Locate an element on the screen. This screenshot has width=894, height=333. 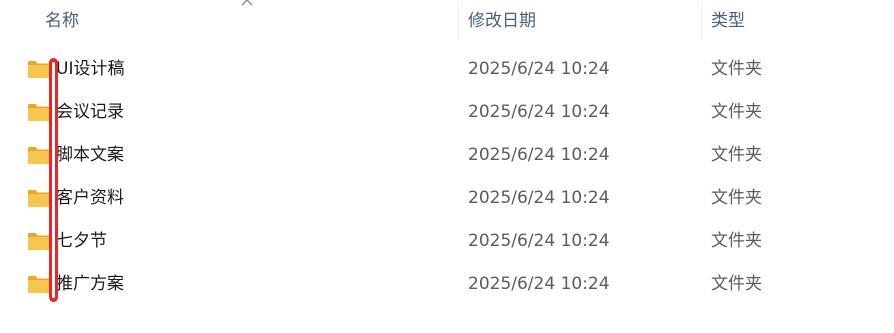
list-item: 客户资料 2025/6/24 10:24 文件夹 is located at coordinates (447, 198).